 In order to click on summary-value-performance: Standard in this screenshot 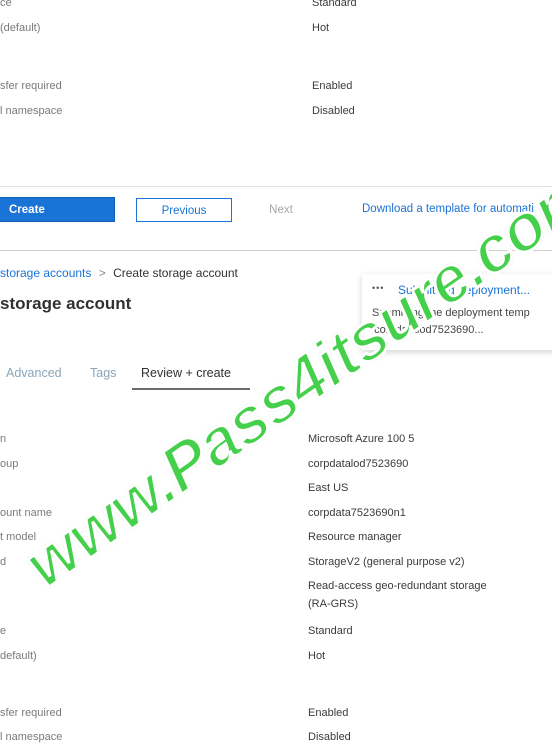, I will do `click(334, 4)`.